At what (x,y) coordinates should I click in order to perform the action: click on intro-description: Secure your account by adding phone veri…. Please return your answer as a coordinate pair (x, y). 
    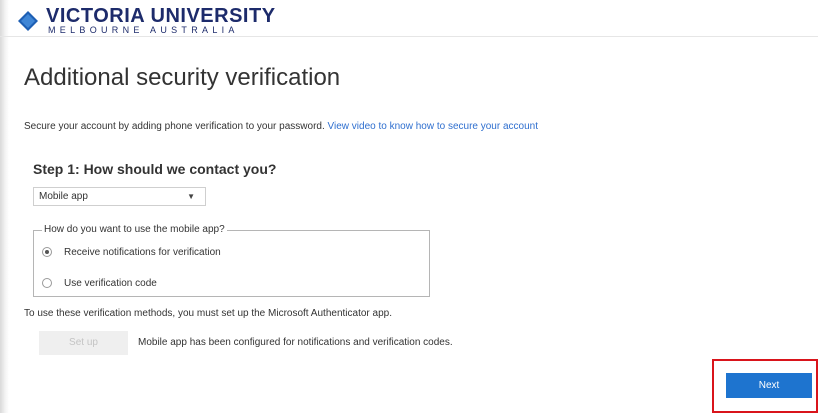
    Looking at the image, I should click on (174, 126).